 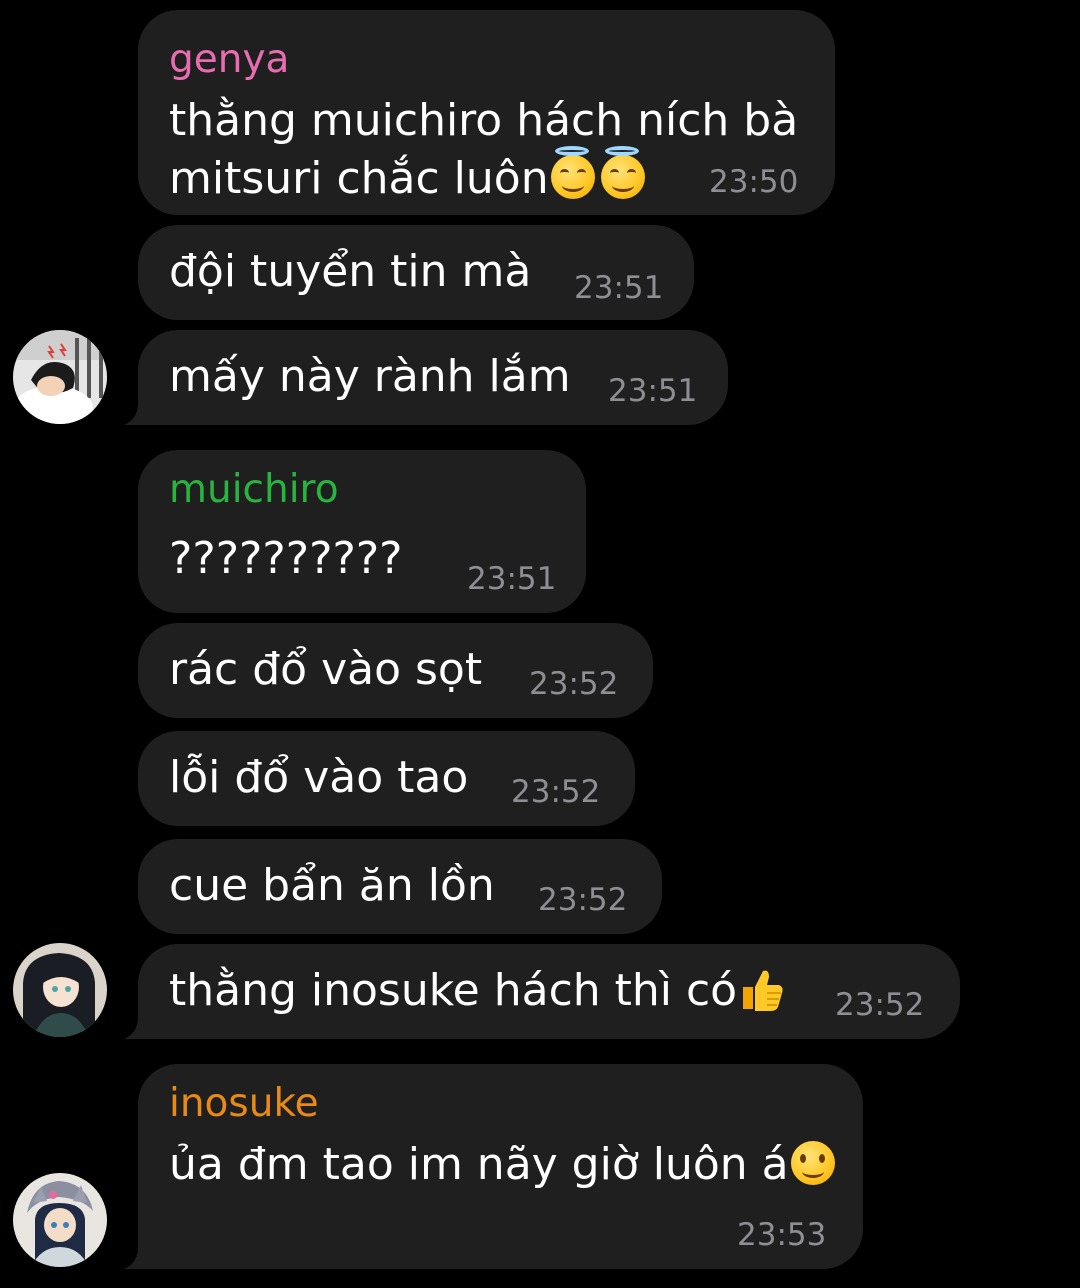 I want to click on message-bubble: thằng inosuke hách thì có 23:52, so click(x=542, y=991).